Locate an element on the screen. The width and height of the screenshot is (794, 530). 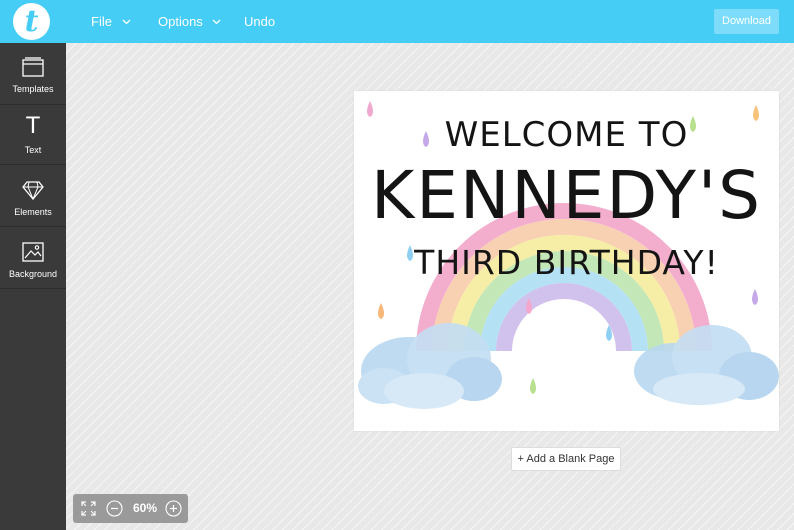
fit-screen-icon is located at coordinates (88, 508).